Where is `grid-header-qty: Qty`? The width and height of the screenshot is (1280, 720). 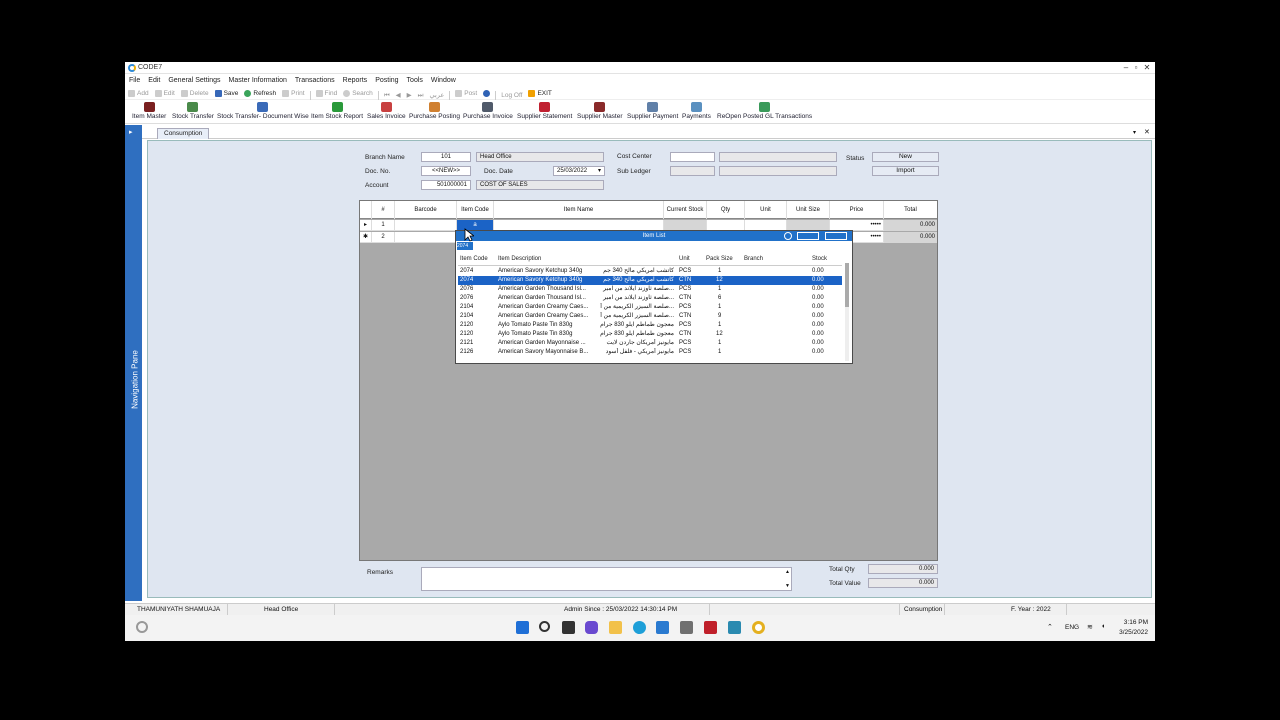 grid-header-qty: Qty is located at coordinates (726, 210).